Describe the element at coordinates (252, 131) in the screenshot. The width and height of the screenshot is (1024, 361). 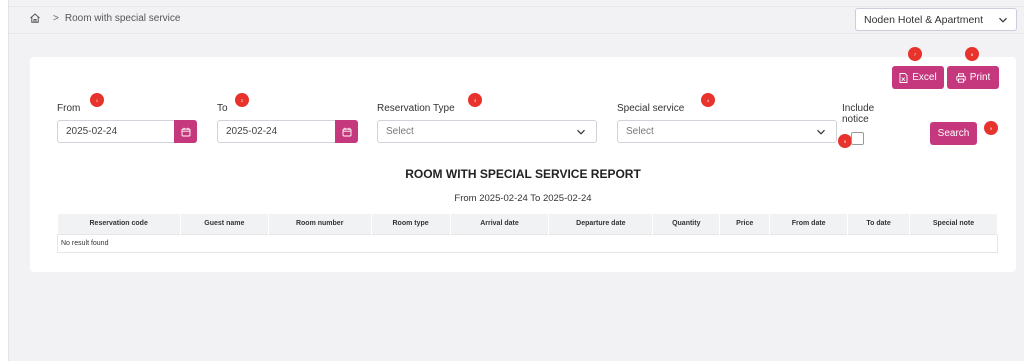
I see `to-date-value: 2025-02-24` at that location.